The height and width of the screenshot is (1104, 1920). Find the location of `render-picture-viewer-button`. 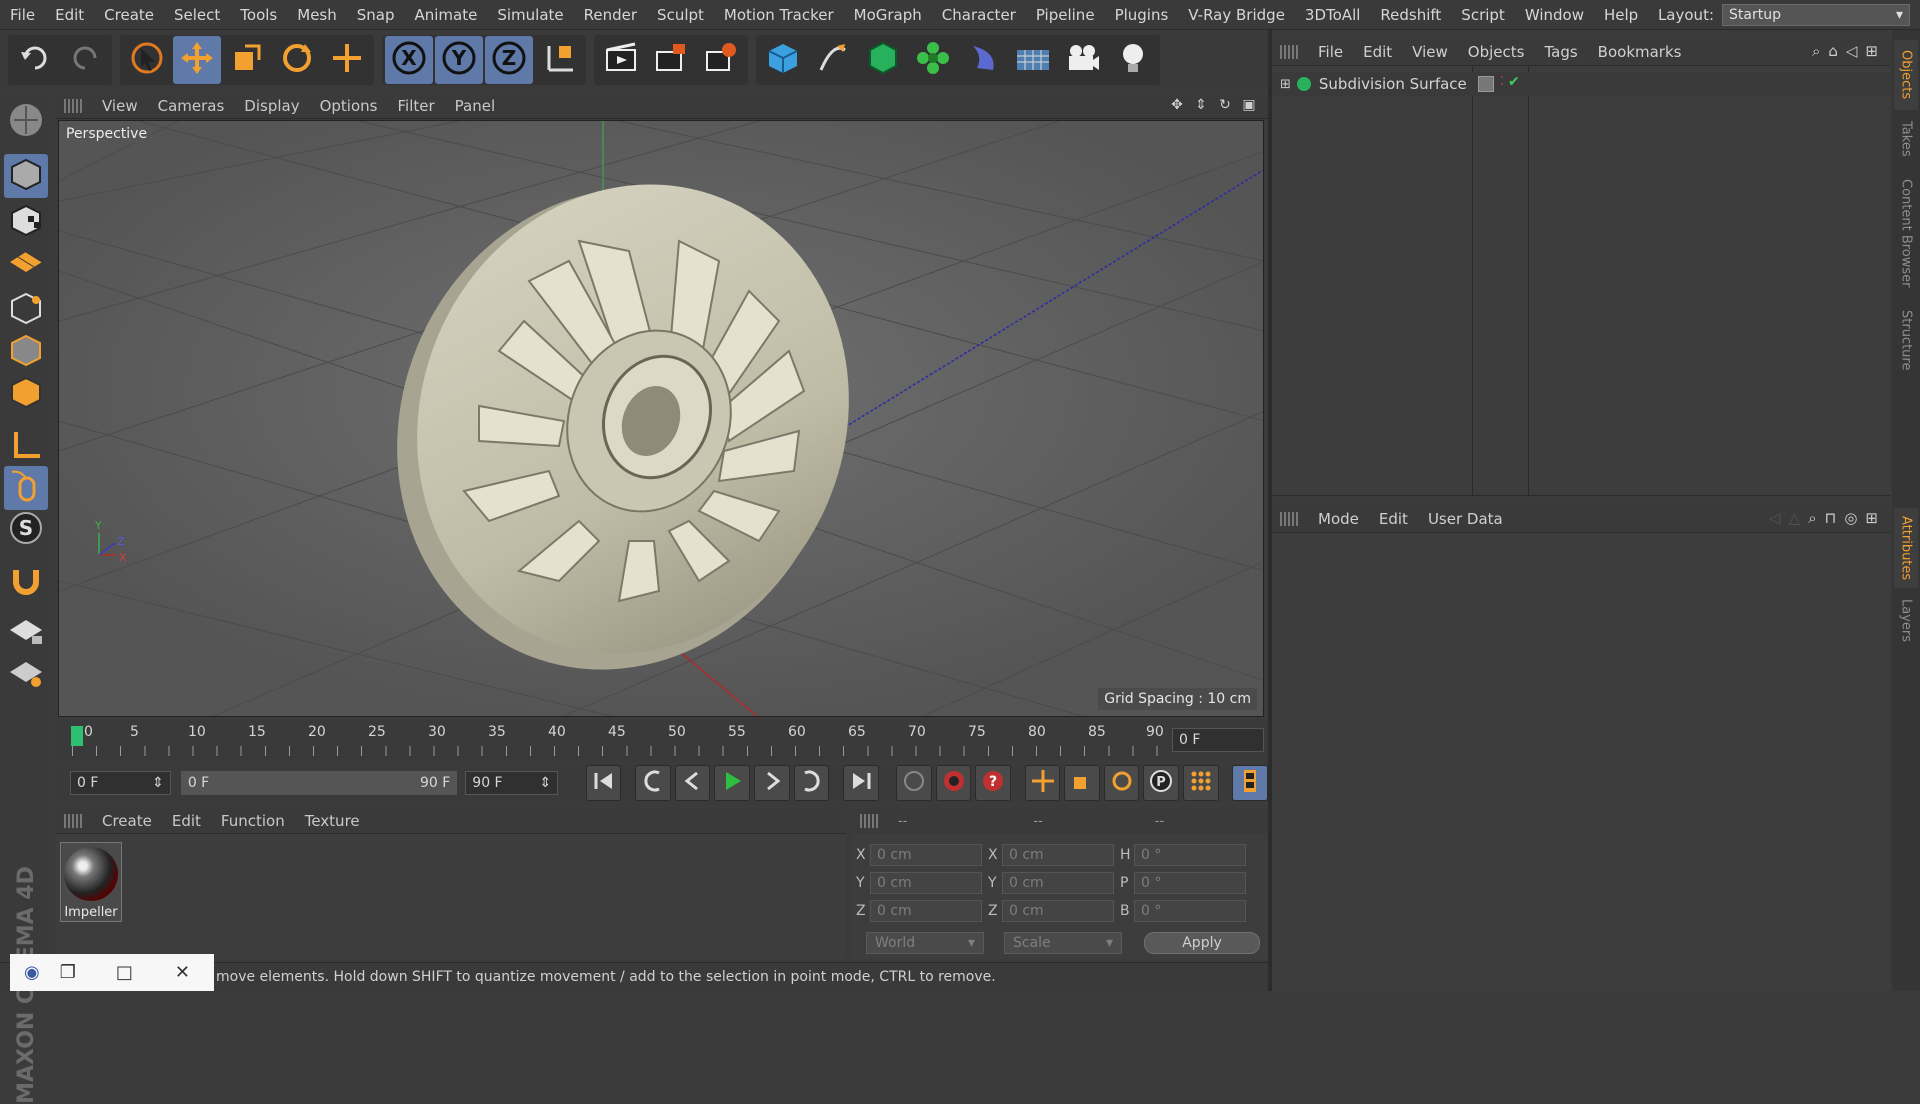

render-picture-viewer-button is located at coordinates (671, 60).